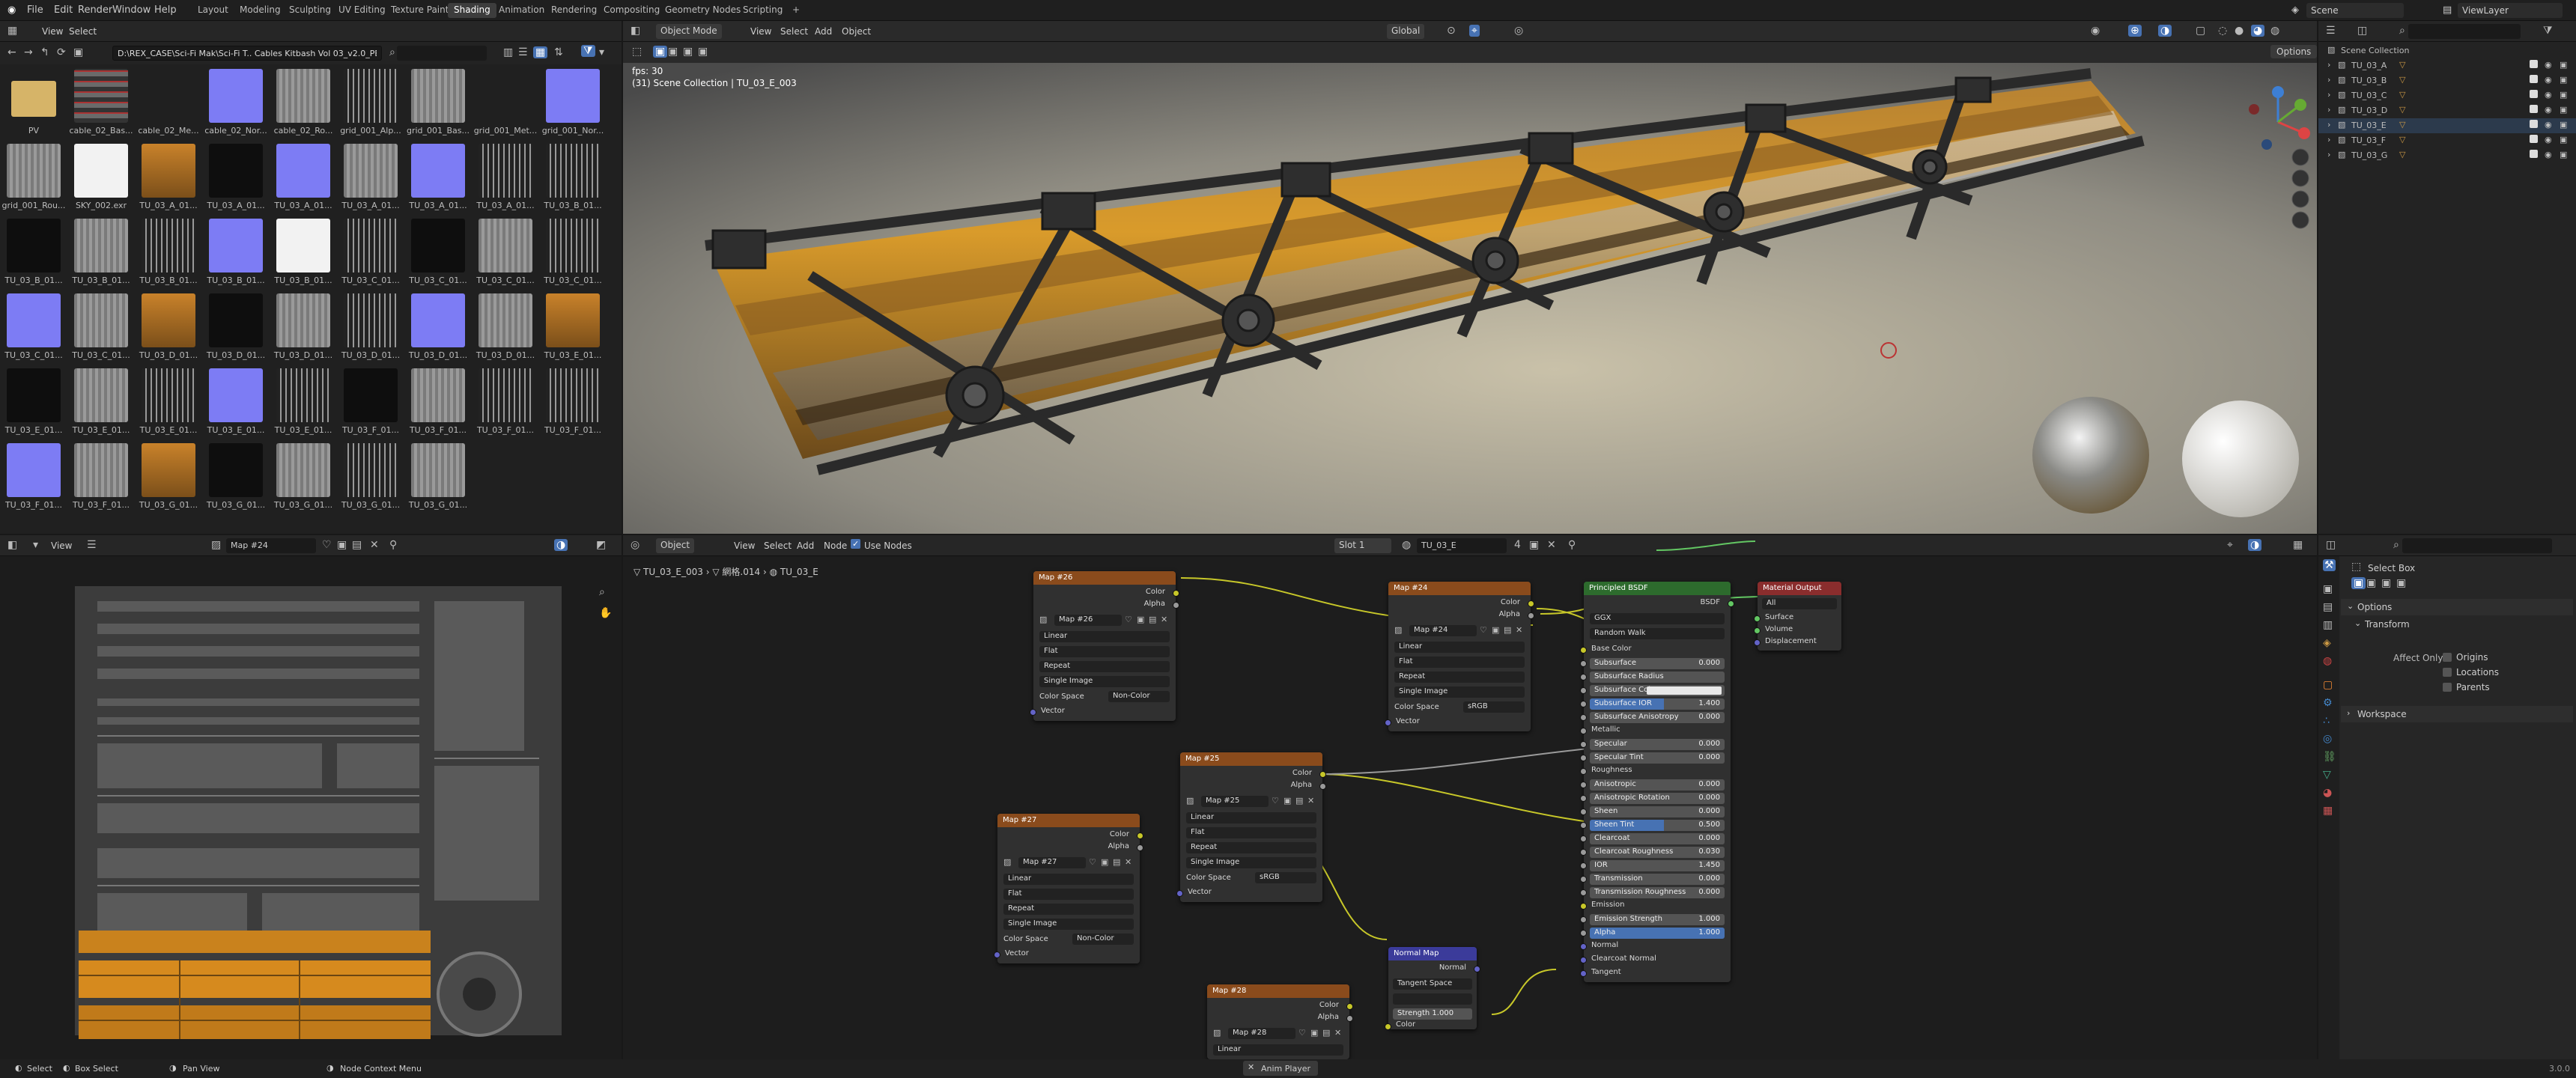 The image size is (2576, 1078). What do you see at coordinates (311, 797) in the screenshot?
I see `image-editor: ◧ ▾ View ☰ ▨ Map #24 ♡ ▣ ▤ ✕ ⚲ ◑ ◩ ⌕ ✋` at bounding box center [311, 797].